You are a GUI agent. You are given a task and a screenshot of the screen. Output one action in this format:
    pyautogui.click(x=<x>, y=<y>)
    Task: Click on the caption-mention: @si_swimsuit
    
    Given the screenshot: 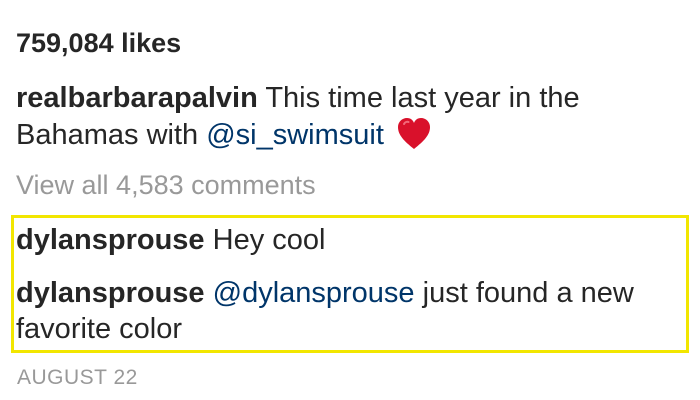 What is the action you would take?
    pyautogui.click(x=295, y=135)
    